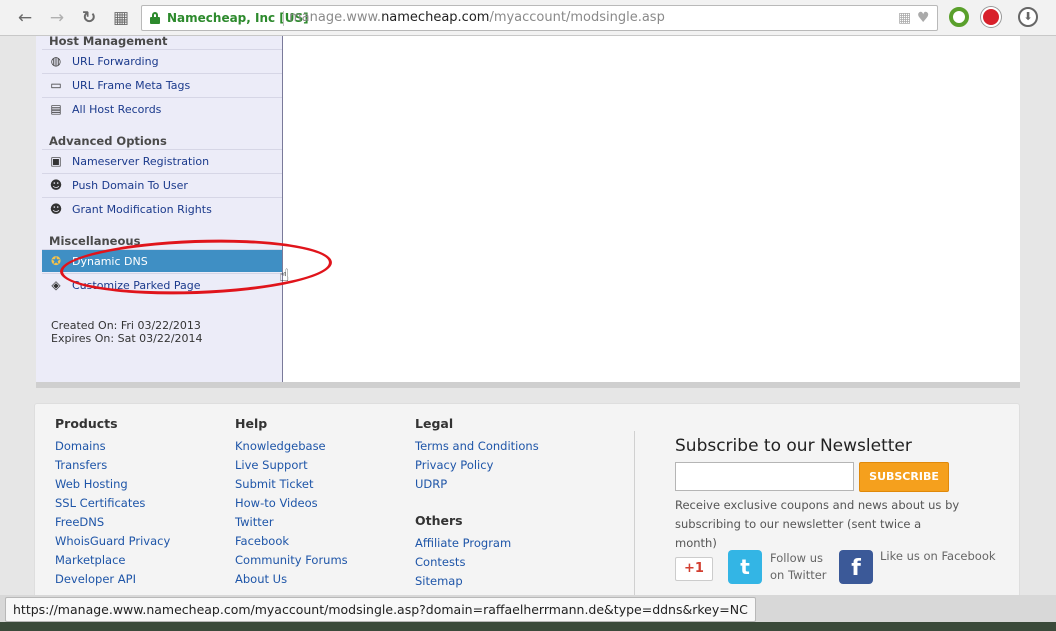 This screenshot has height=631, width=1056. I want to click on globe-icon: ◍, so click(56, 61).